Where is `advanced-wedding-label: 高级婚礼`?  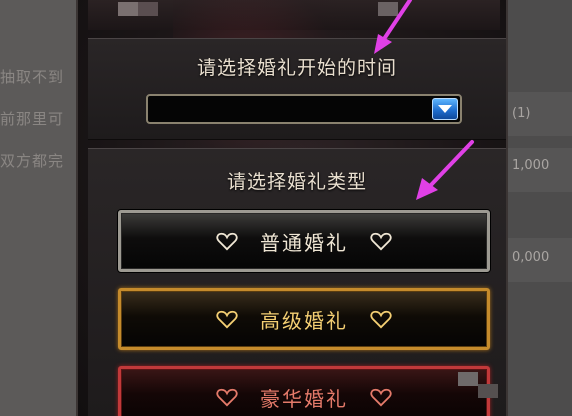
advanced-wedding-label: 高级婚礼 is located at coordinates (304, 320).